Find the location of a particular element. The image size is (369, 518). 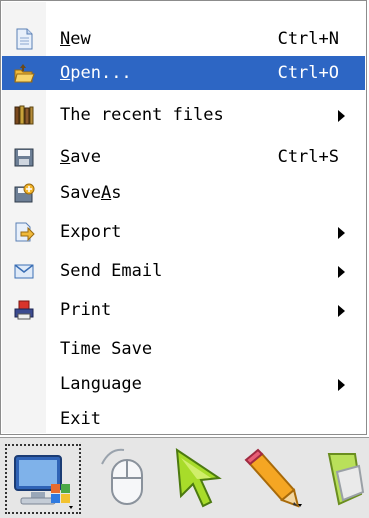

new-file-icon is located at coordinates (24, 39).